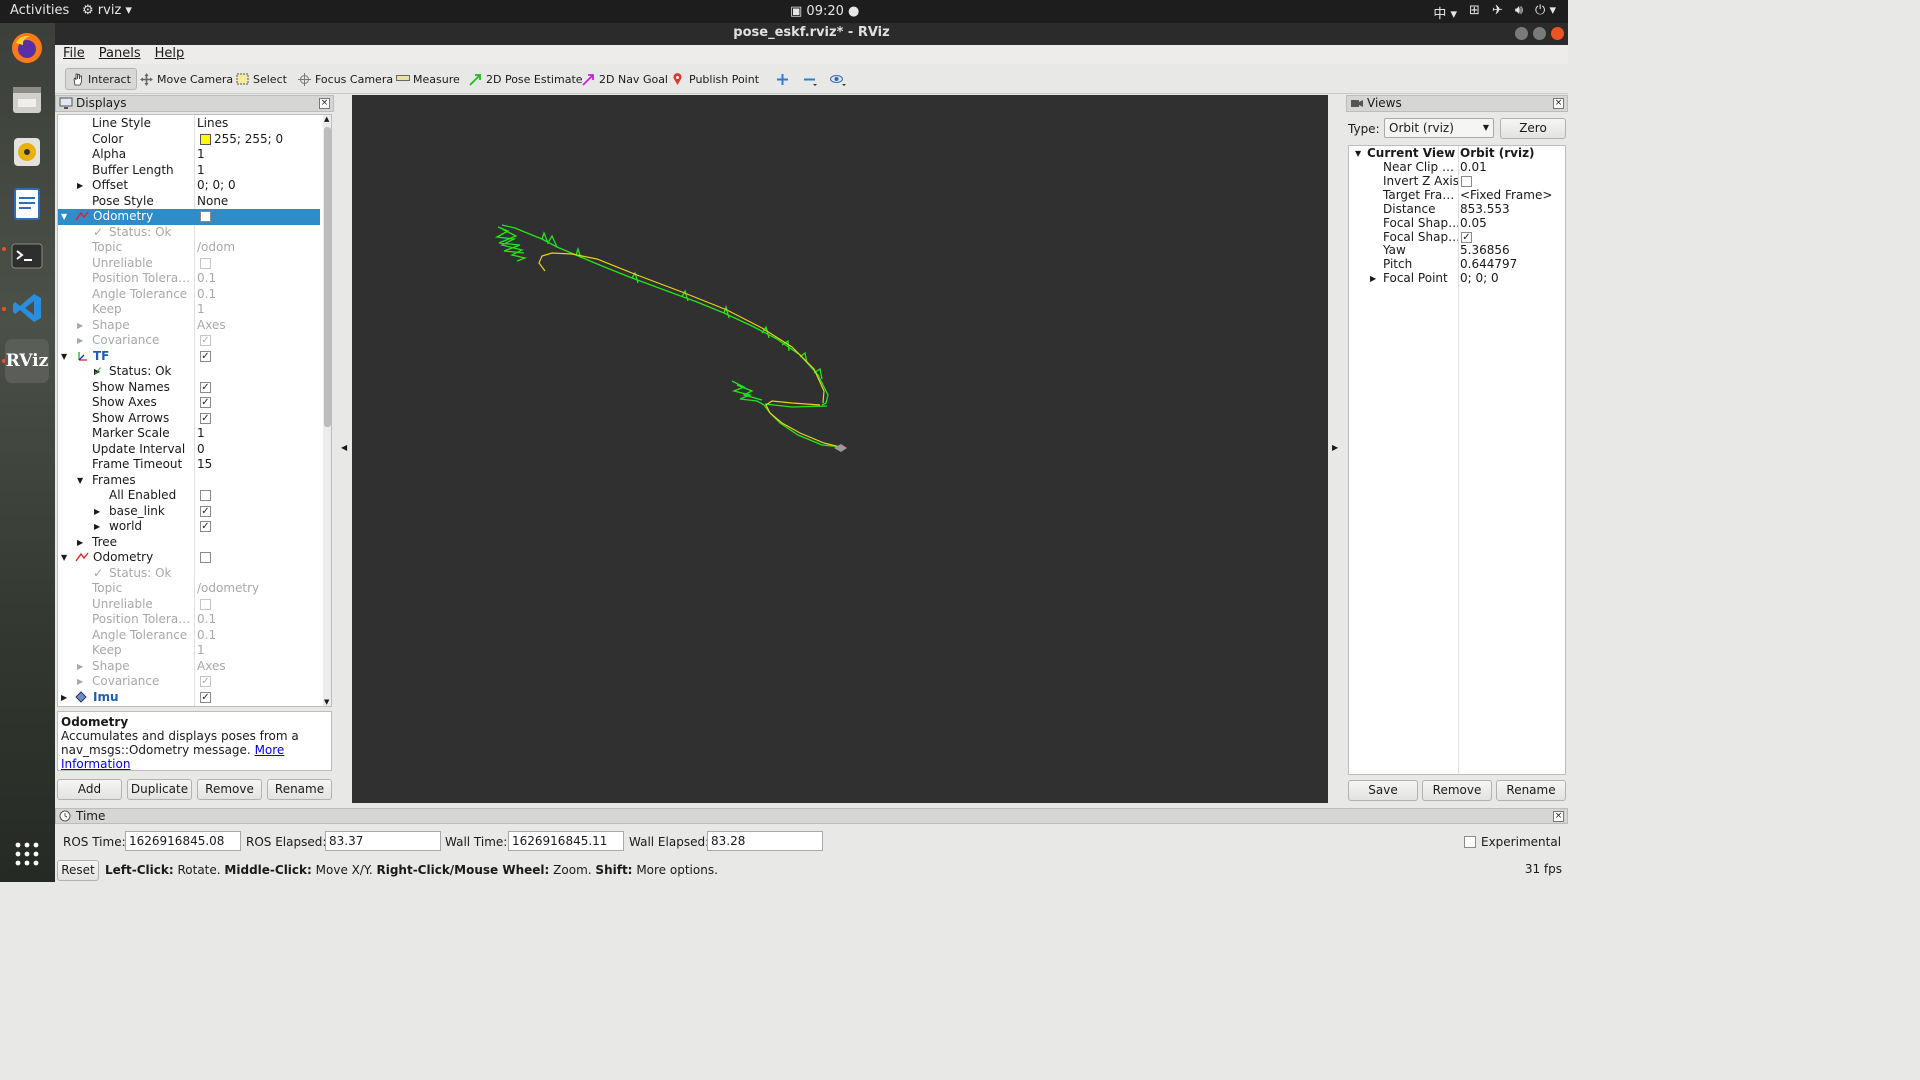 The width and height of the screenshot is (1920, 1080). Describe the element at coordinates (27, 256) in the screenshot. I see `terminal-icon` at that location.